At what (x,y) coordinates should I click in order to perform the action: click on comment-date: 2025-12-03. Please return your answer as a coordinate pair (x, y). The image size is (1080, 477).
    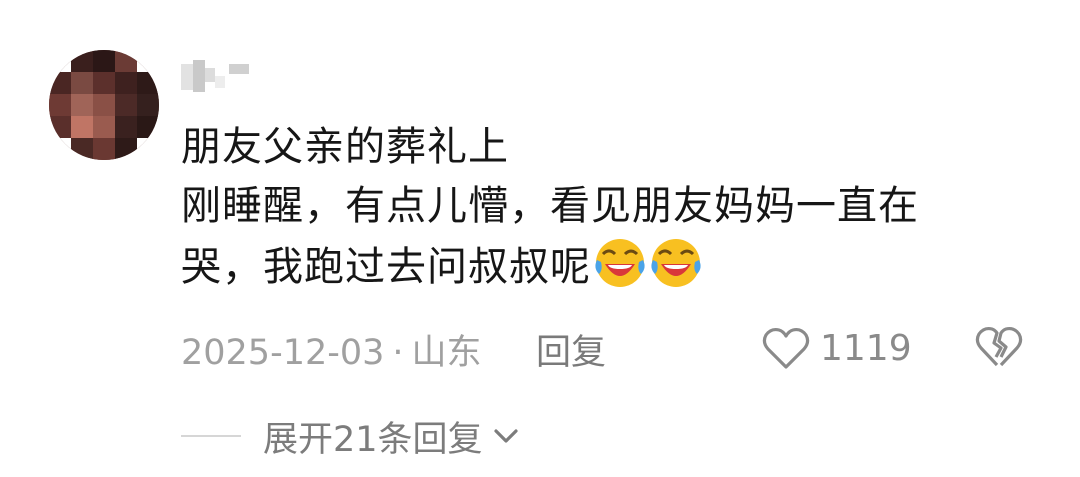
    Looking at the image, I should click on (283, 353).